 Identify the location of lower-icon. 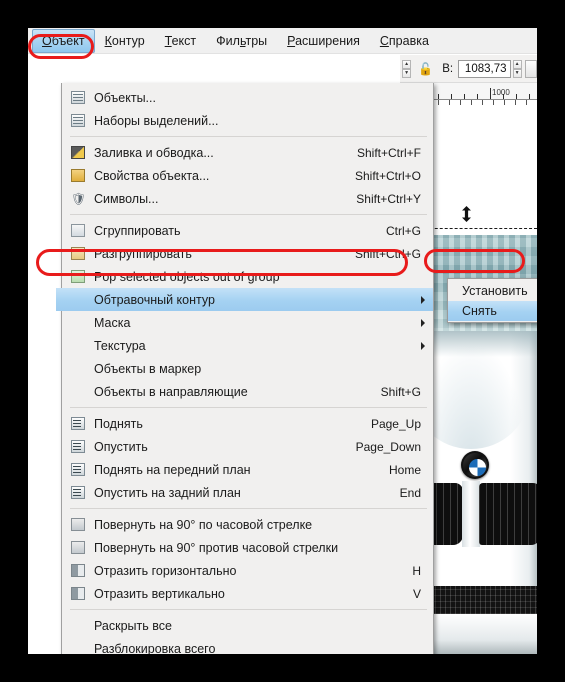
(78, 446).